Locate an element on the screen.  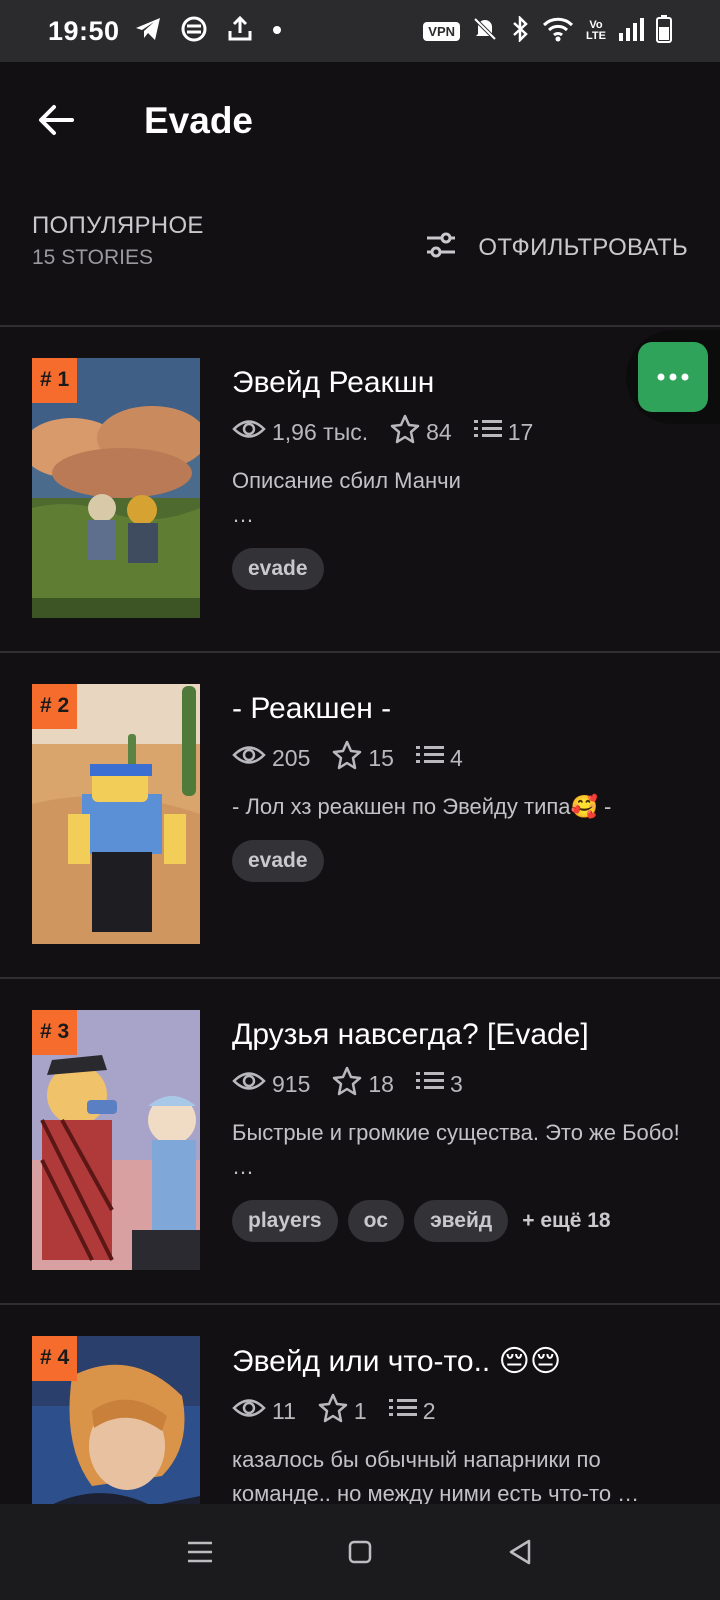
sort-row: ПОПУЛЯРНОЕ 15 STORIES ОТФИЛЬТРОВАТЬ is located at coordinates (360, 252).